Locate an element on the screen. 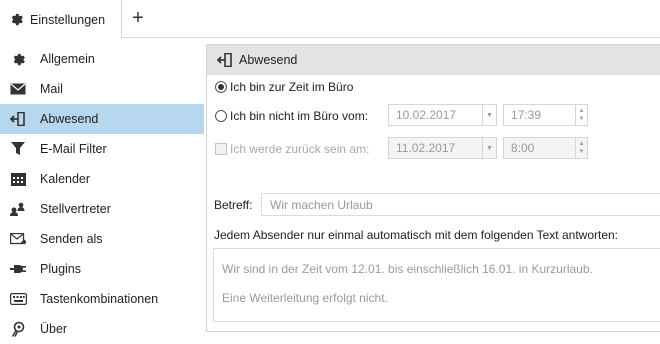  subject-placeholder: Wir machen Urlaub is located at coordinates (321, 204).